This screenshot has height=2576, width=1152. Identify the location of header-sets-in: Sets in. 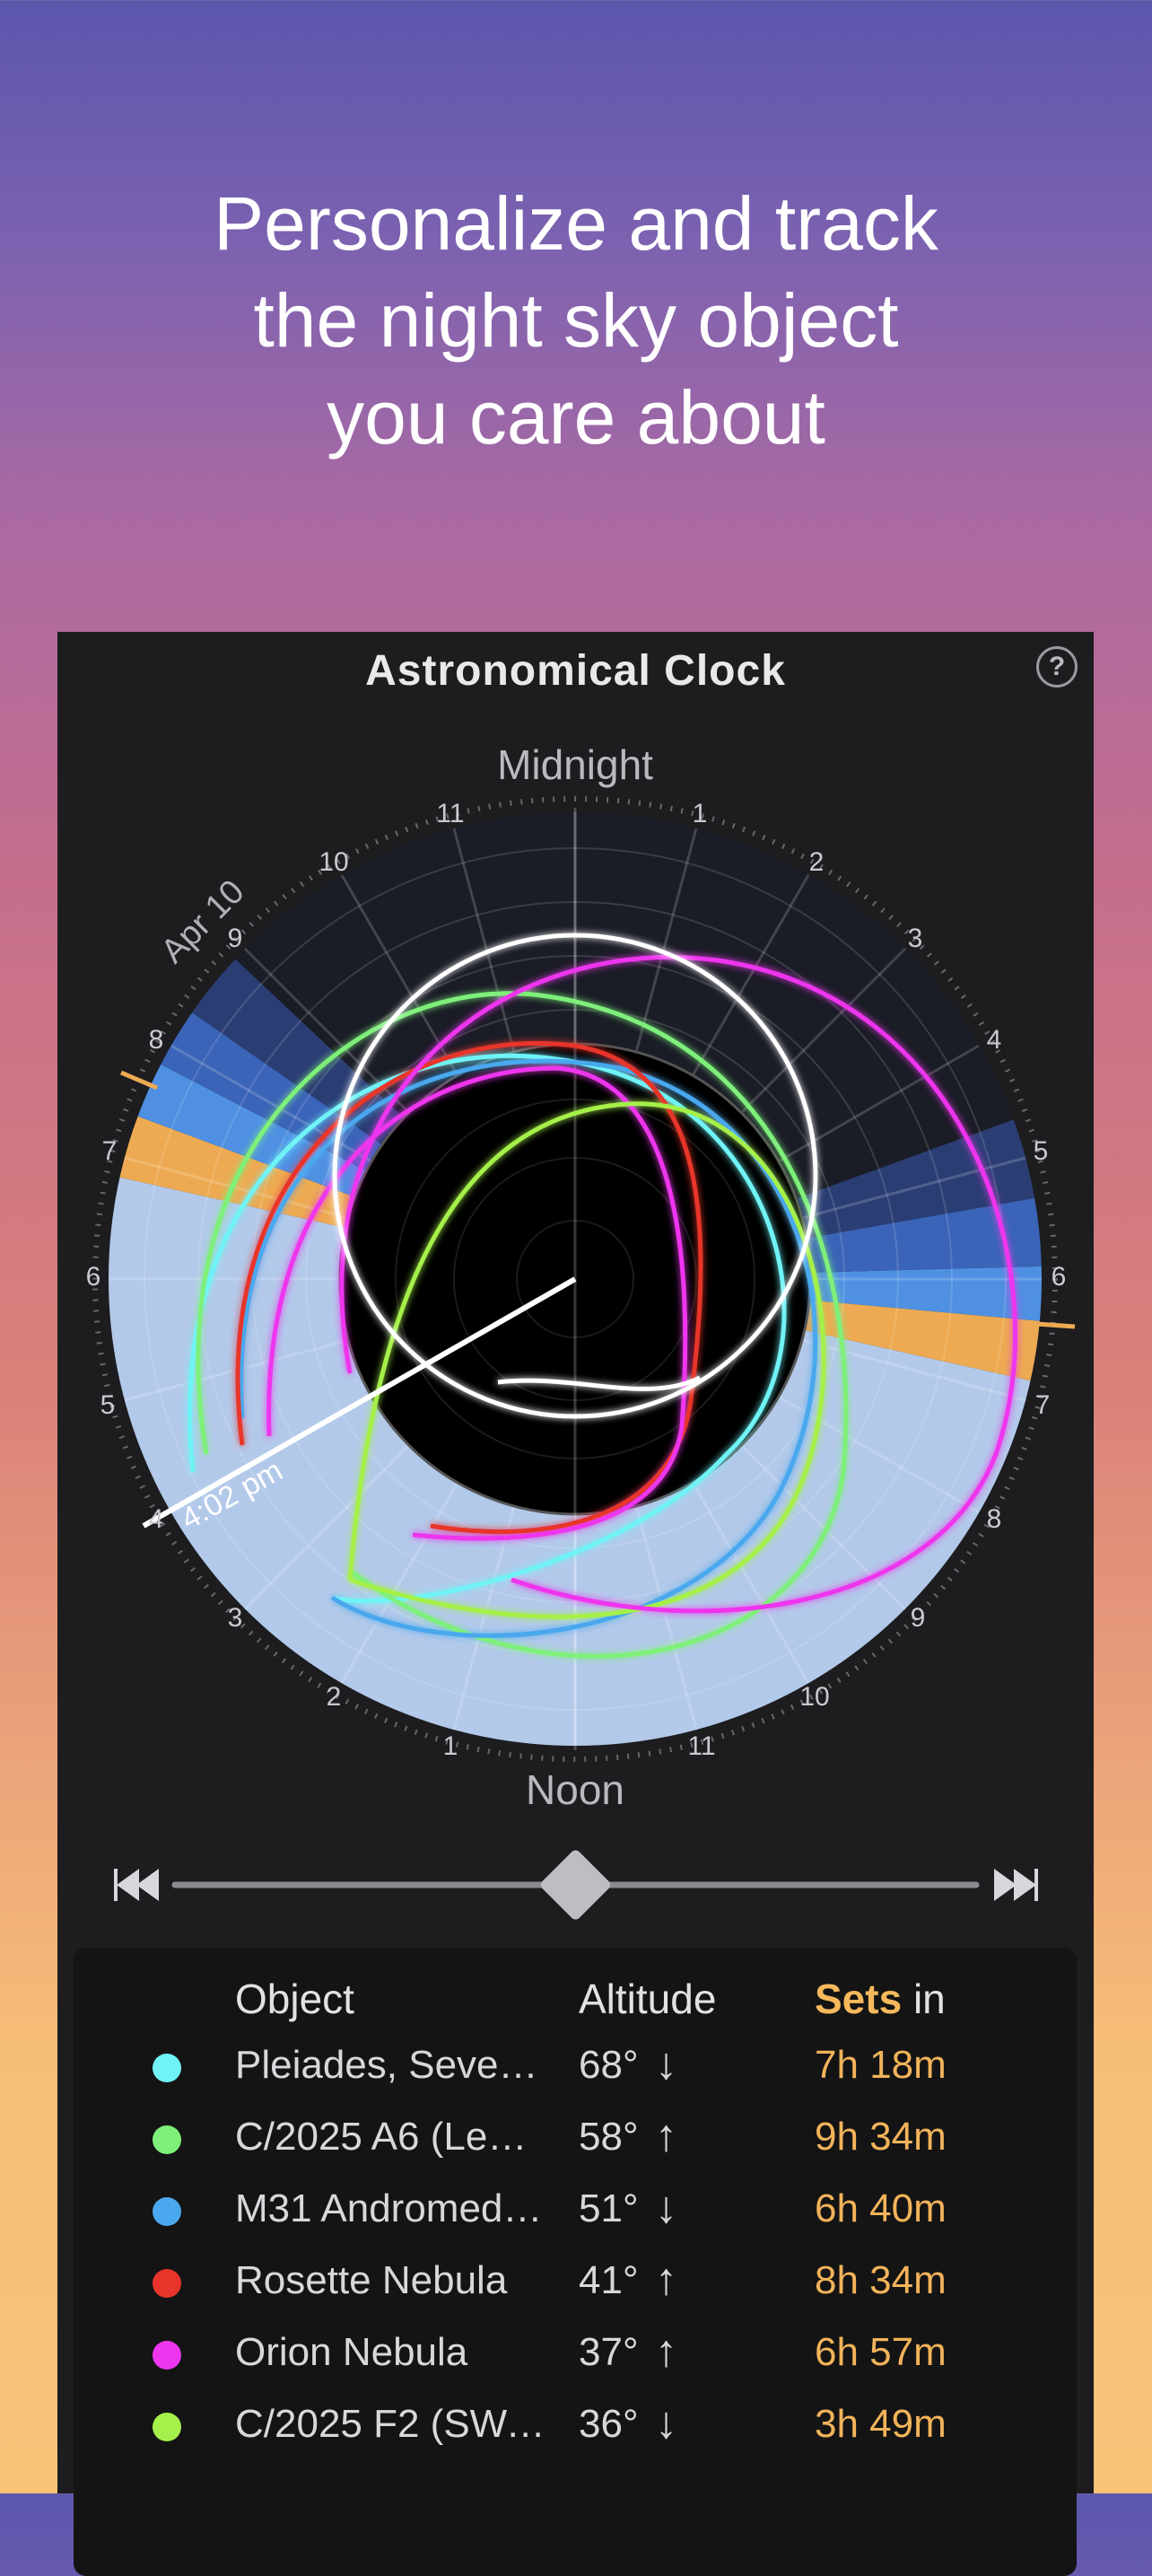
(880, 1999).